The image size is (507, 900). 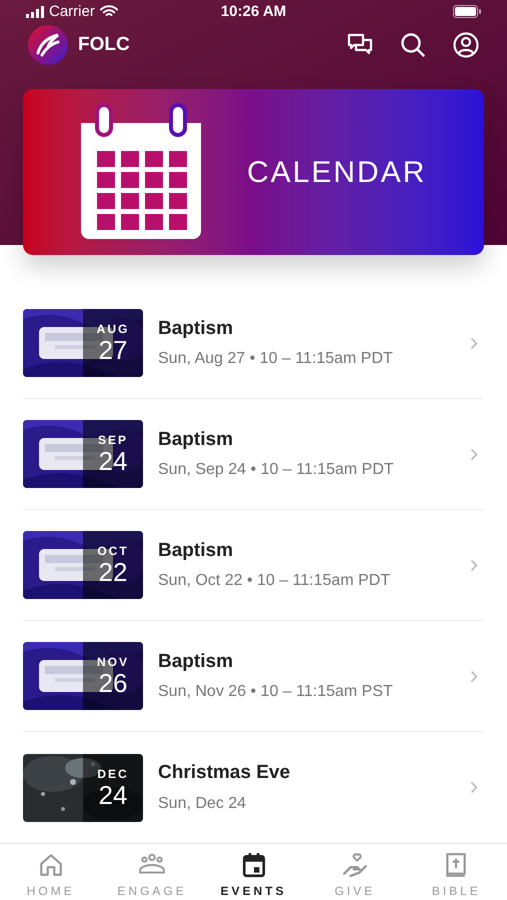 I want to click on tab-button: HOME, so click(x=51, y=872).